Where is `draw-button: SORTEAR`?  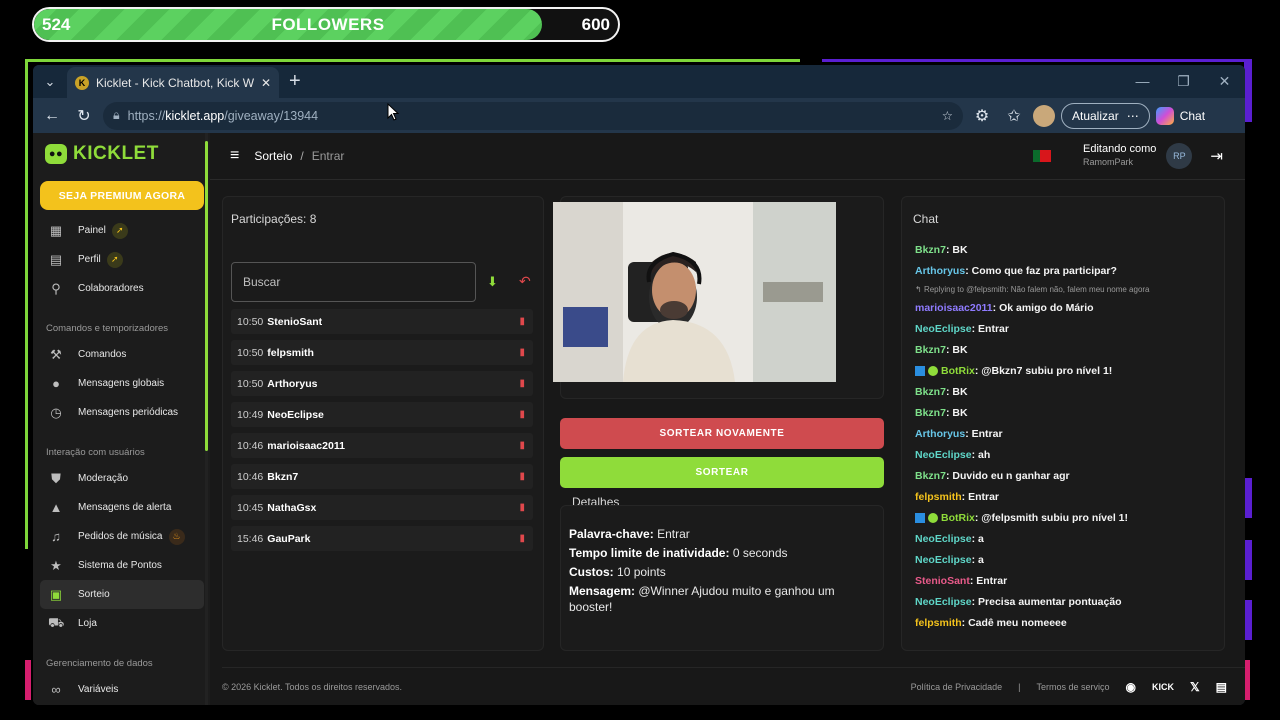
draw-button: SORTEAR is located at coordinates (722, 472).